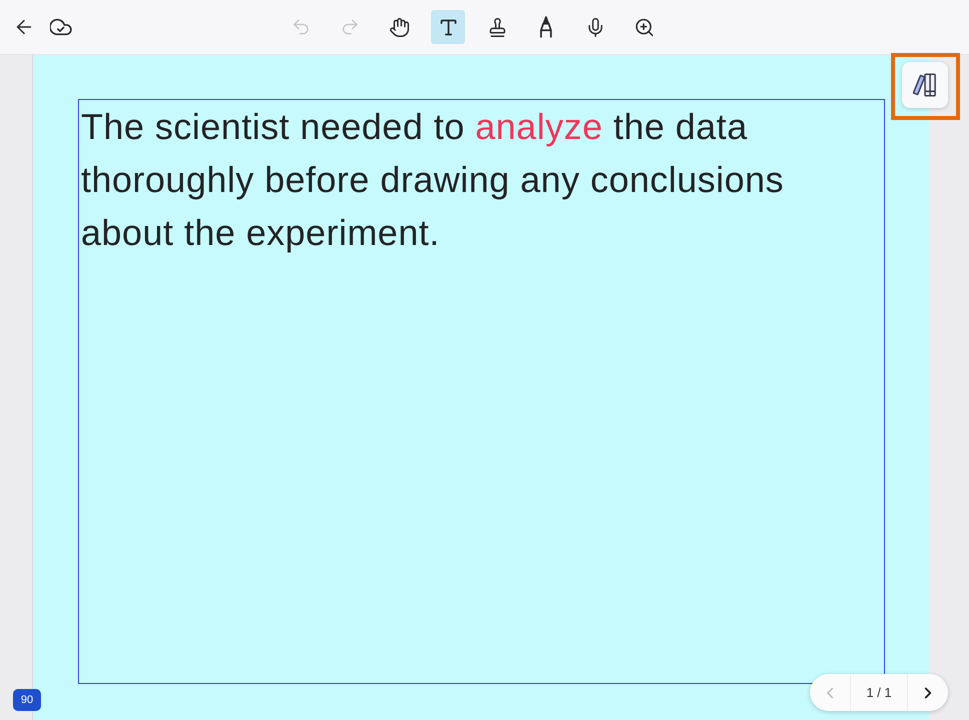 This screenshot has height=720, width=969. What do you see at coordinates (399, 27) in the screenshot?
I see `hand-icon` at bounding box center [399, 27].